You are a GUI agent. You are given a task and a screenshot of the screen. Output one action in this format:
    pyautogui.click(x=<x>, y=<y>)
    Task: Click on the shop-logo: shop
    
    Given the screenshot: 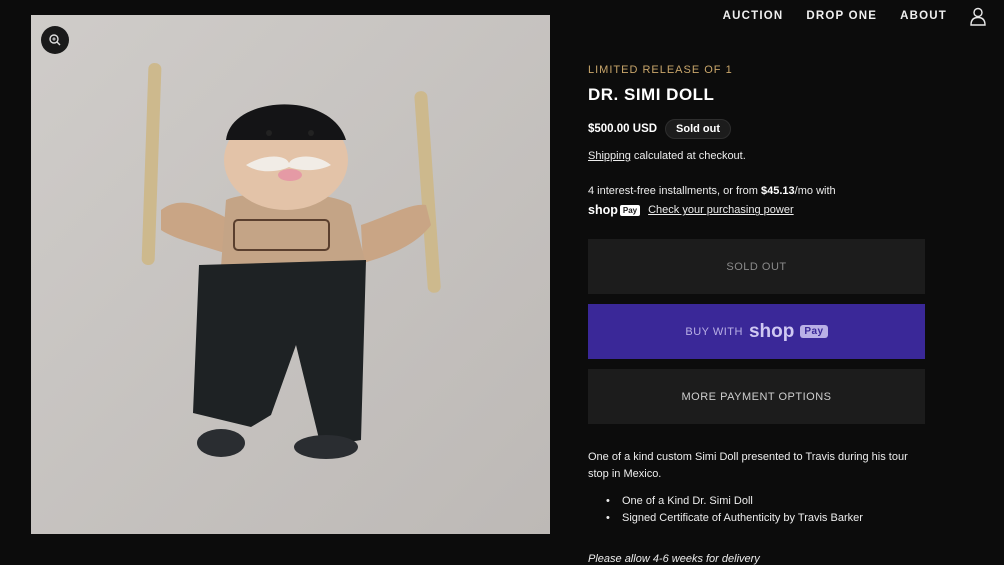 What is the action you would take?
    pyautogui.click(x=771, y=331)
    